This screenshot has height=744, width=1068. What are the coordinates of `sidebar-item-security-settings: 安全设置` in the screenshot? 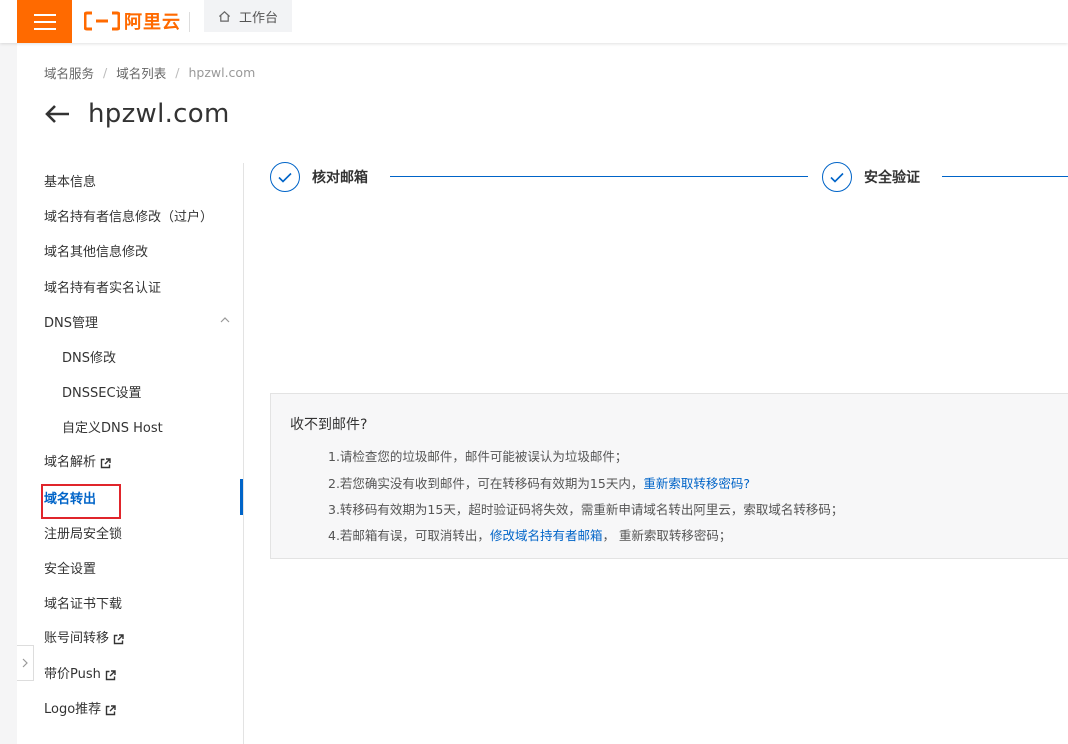 It's located at (70, 570).